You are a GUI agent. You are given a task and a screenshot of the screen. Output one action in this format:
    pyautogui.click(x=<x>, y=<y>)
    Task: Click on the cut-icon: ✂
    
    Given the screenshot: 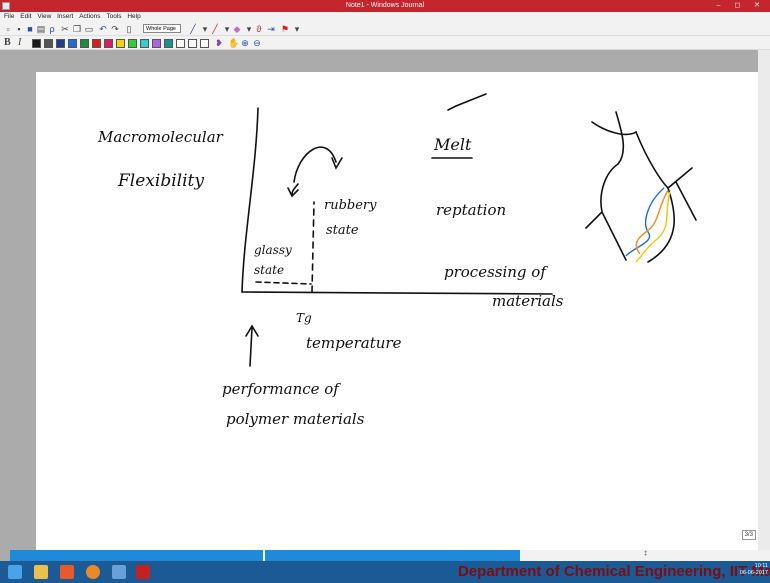 What is the action you would take?
    pyautogui.click(x=65, y=29)
    